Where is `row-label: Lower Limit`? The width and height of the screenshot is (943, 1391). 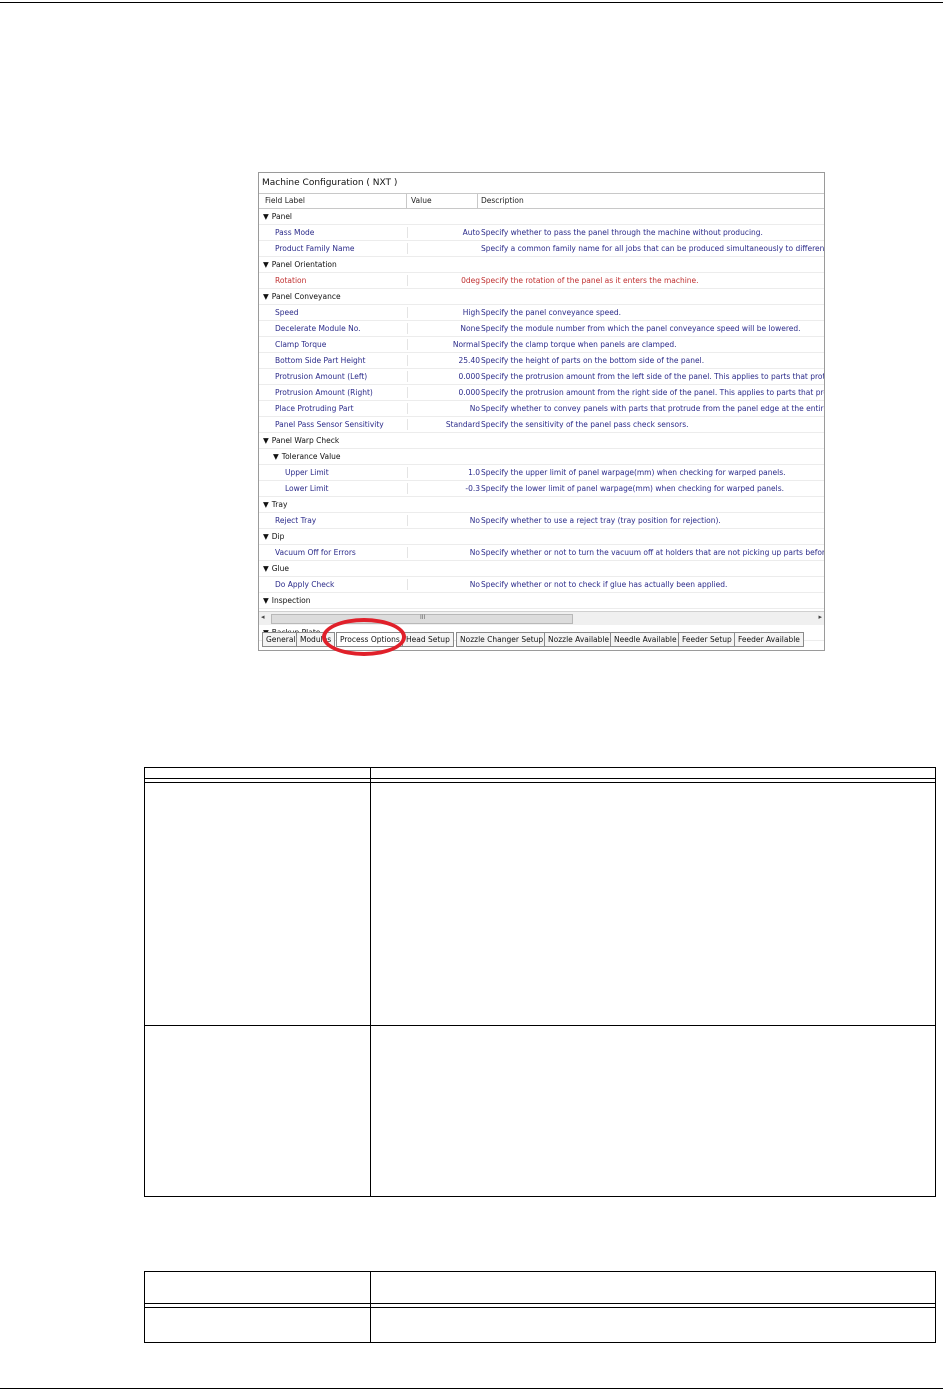
row-label: Lower Limit is located at coordinates (307, 488).